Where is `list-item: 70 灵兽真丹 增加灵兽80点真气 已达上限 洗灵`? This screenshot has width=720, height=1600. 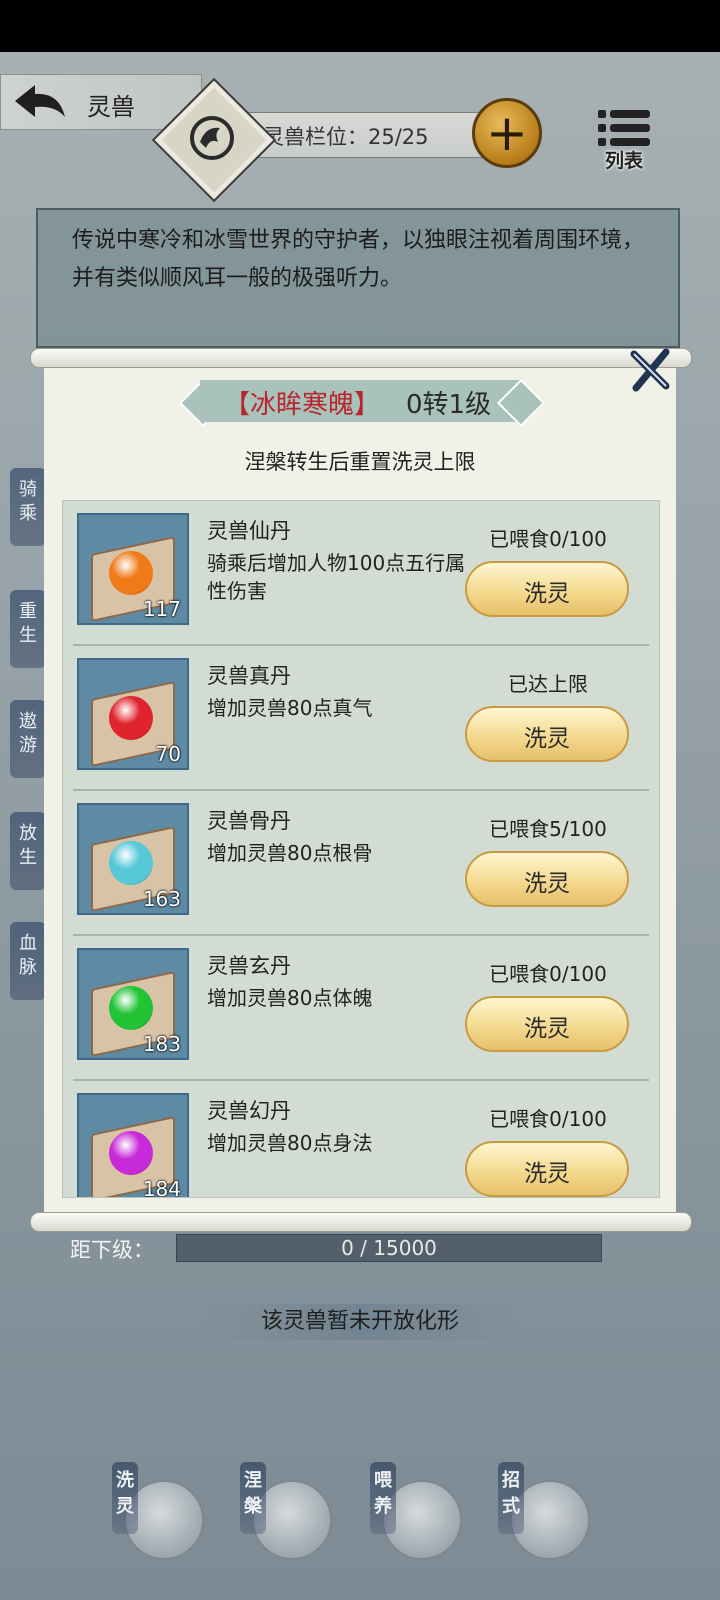 list-item: 70 灵兽真丹 增加灵兽80点真气 已达上限 洗灵 is located at coordinates (361, 718).